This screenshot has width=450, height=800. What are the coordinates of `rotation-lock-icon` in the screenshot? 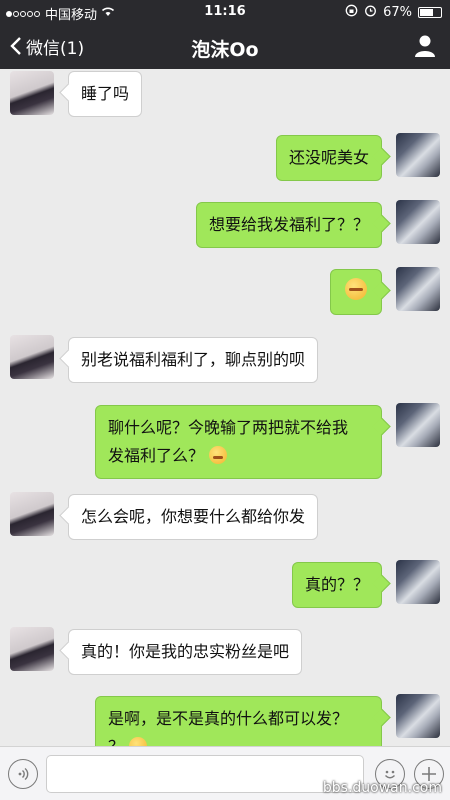 It's located at (351, 12).